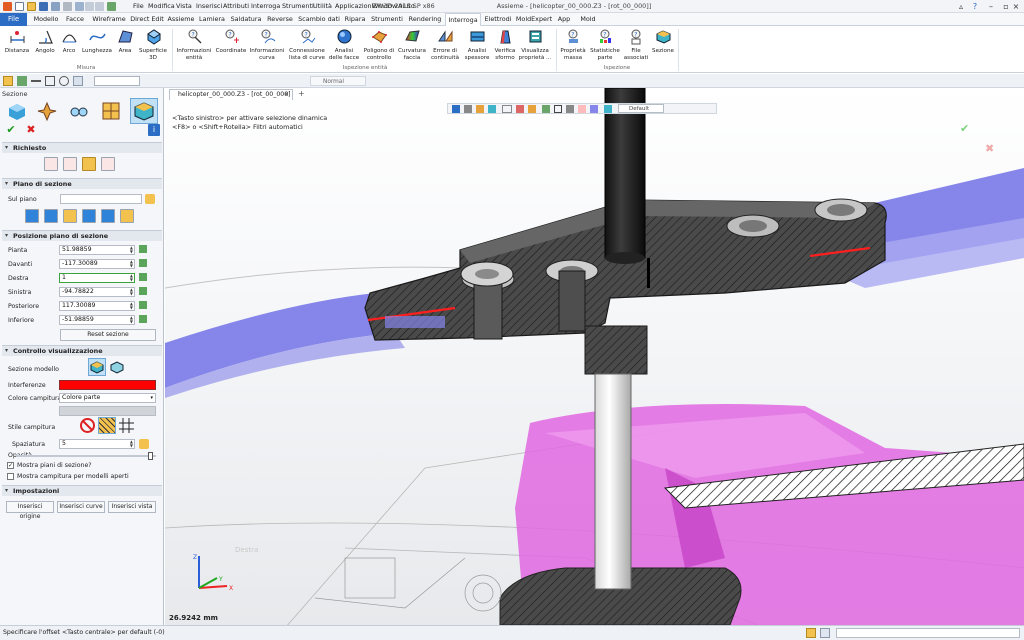 The height and width of the screenshot is (640, 1024). Describe the element at coordinates (505, 44) in the screenshot. I see `verifica-sformo-button: Verifica sformo` at that location.